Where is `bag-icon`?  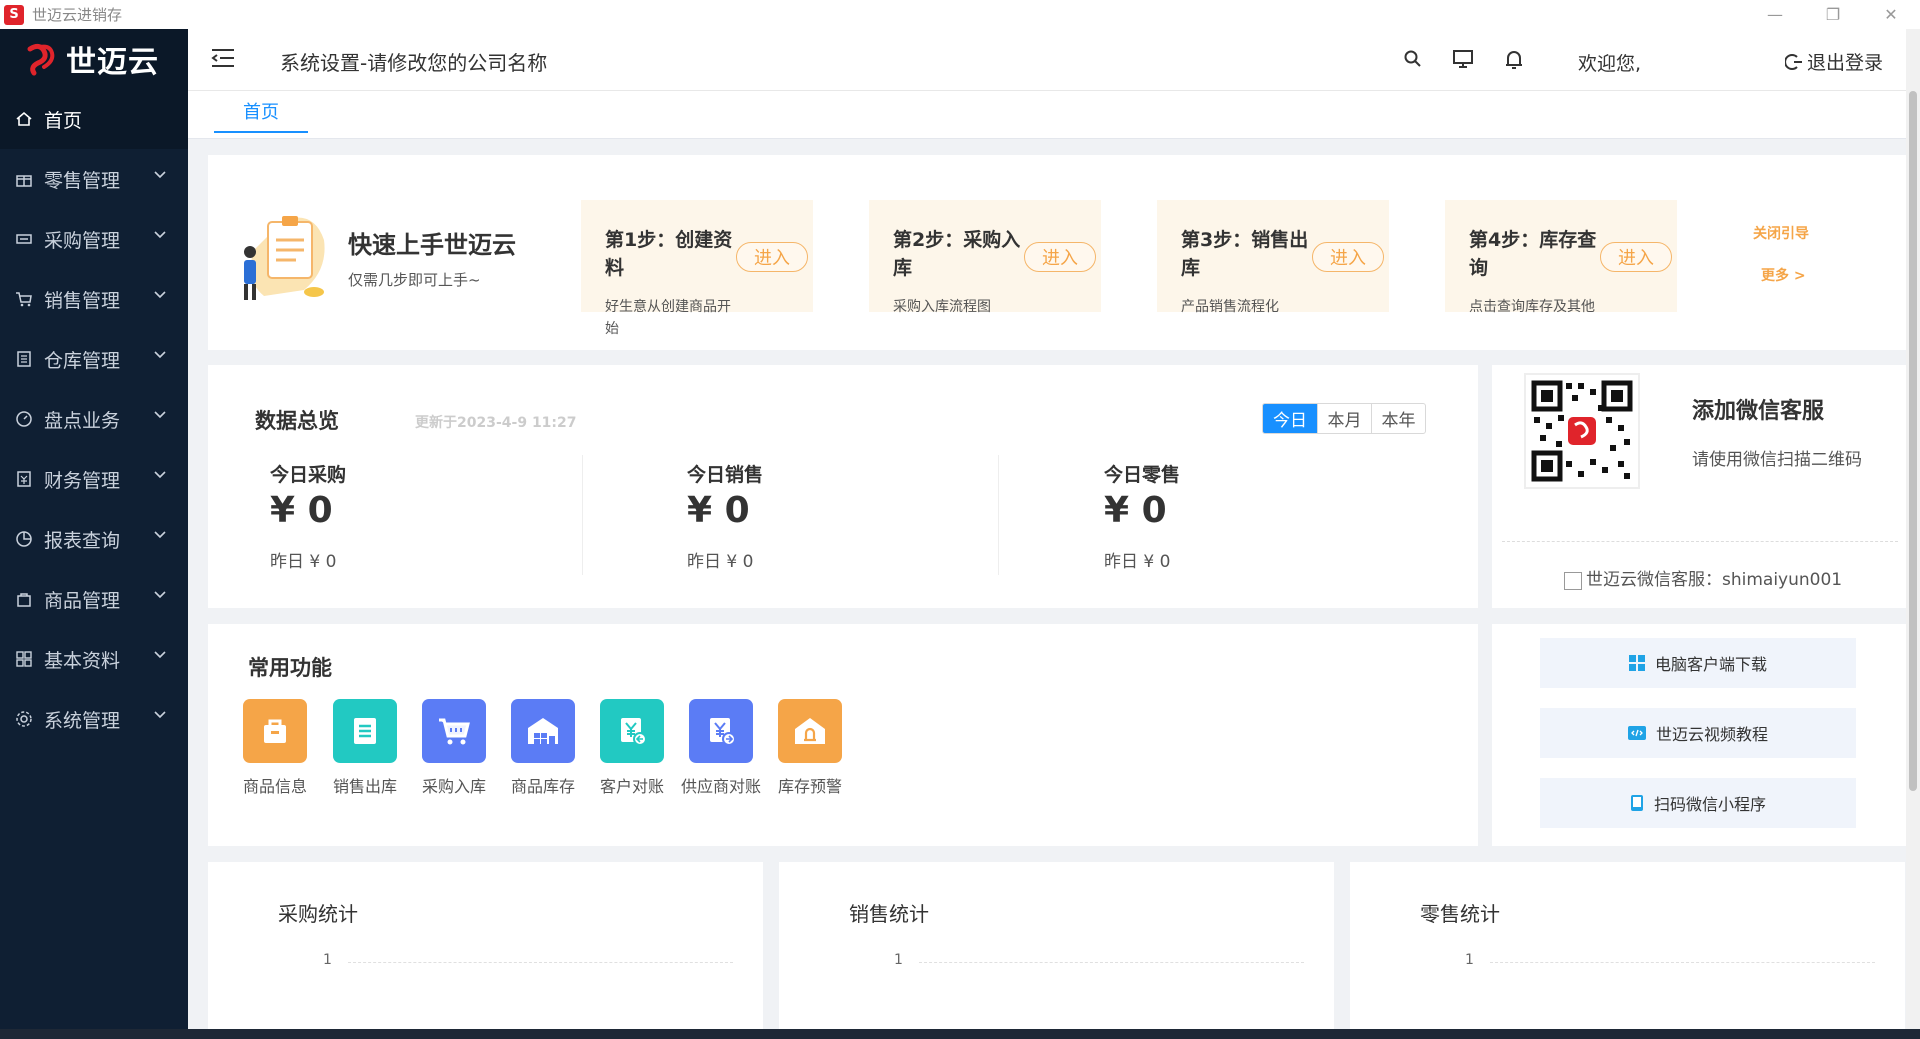 bag-icon is located at coordinates (275, 731).